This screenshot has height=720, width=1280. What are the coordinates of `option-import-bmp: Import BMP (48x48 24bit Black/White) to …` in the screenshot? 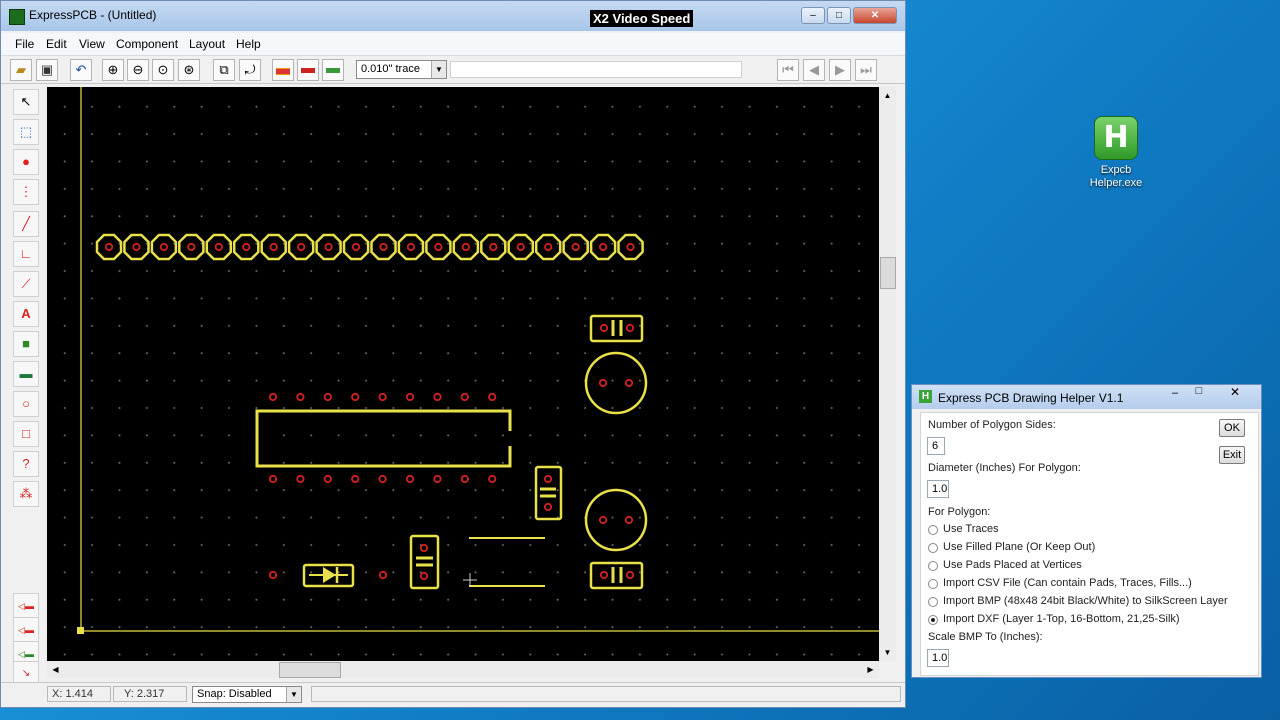 It's located at (1085, 601).